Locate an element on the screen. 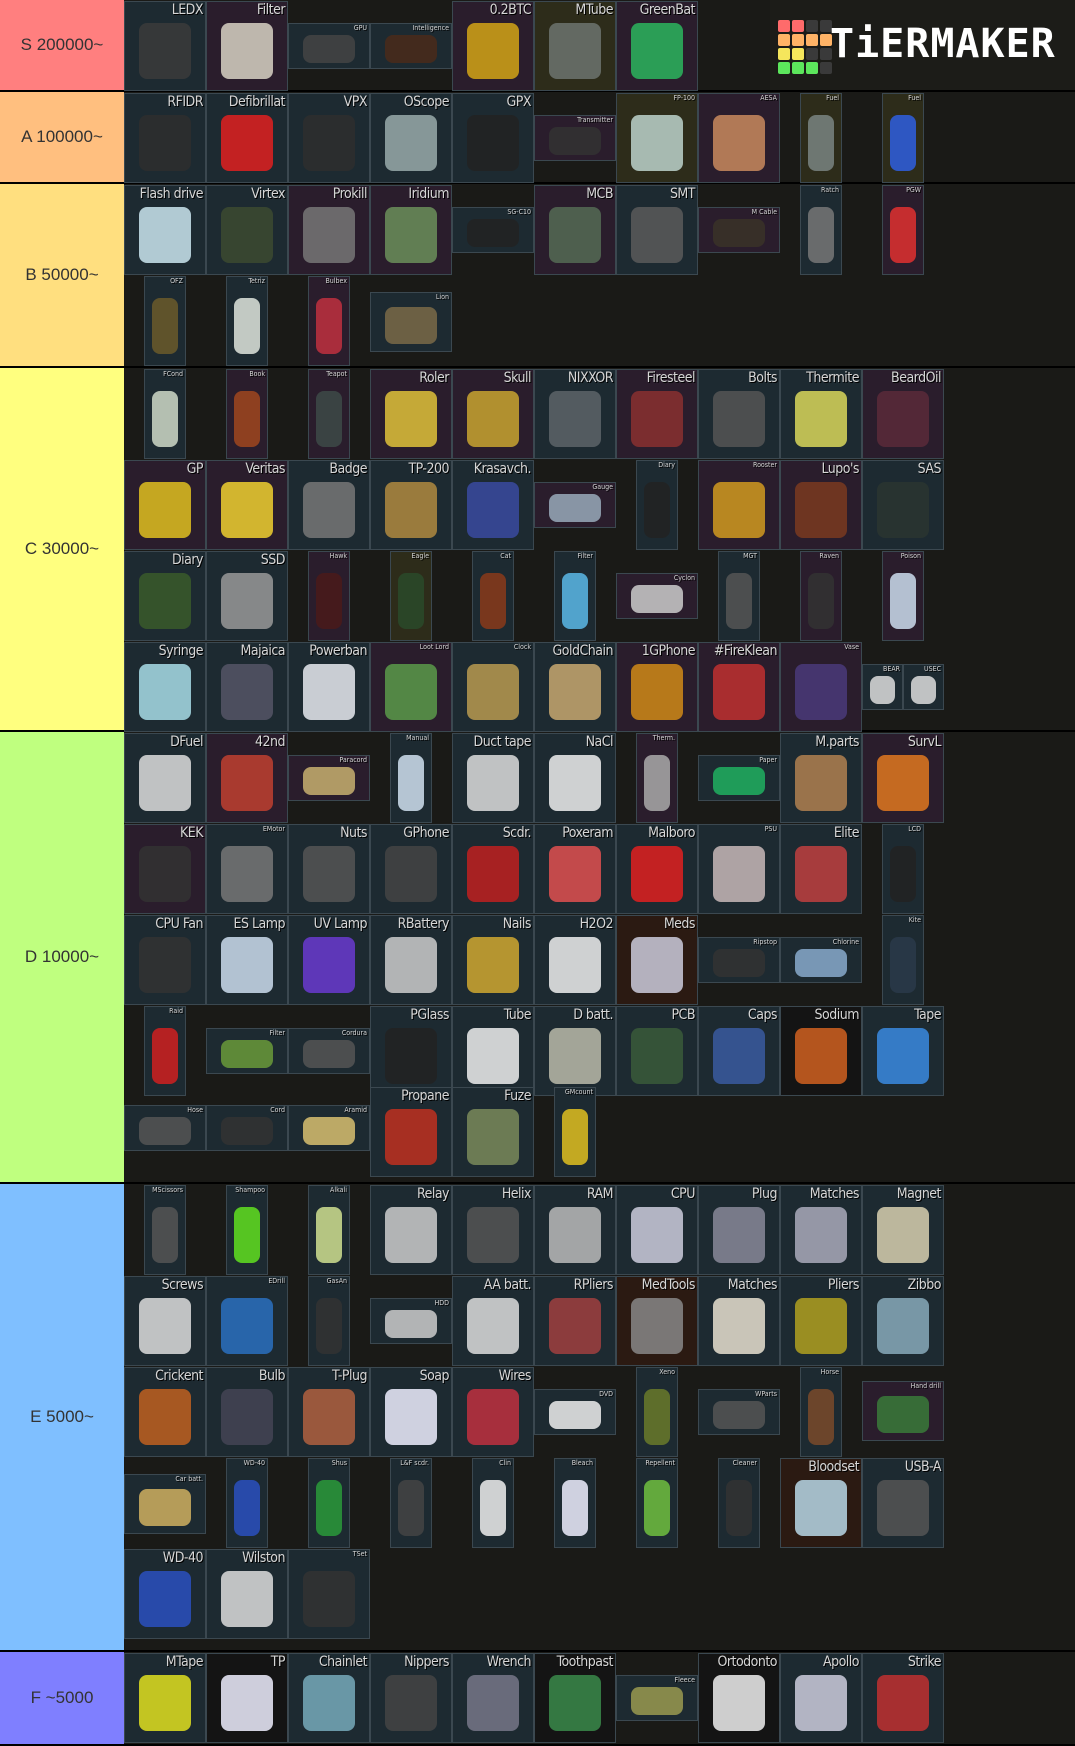 This screenshot has width=1075, height=1746. tier-item-card: Gauge is located at coordinates (575, 505).